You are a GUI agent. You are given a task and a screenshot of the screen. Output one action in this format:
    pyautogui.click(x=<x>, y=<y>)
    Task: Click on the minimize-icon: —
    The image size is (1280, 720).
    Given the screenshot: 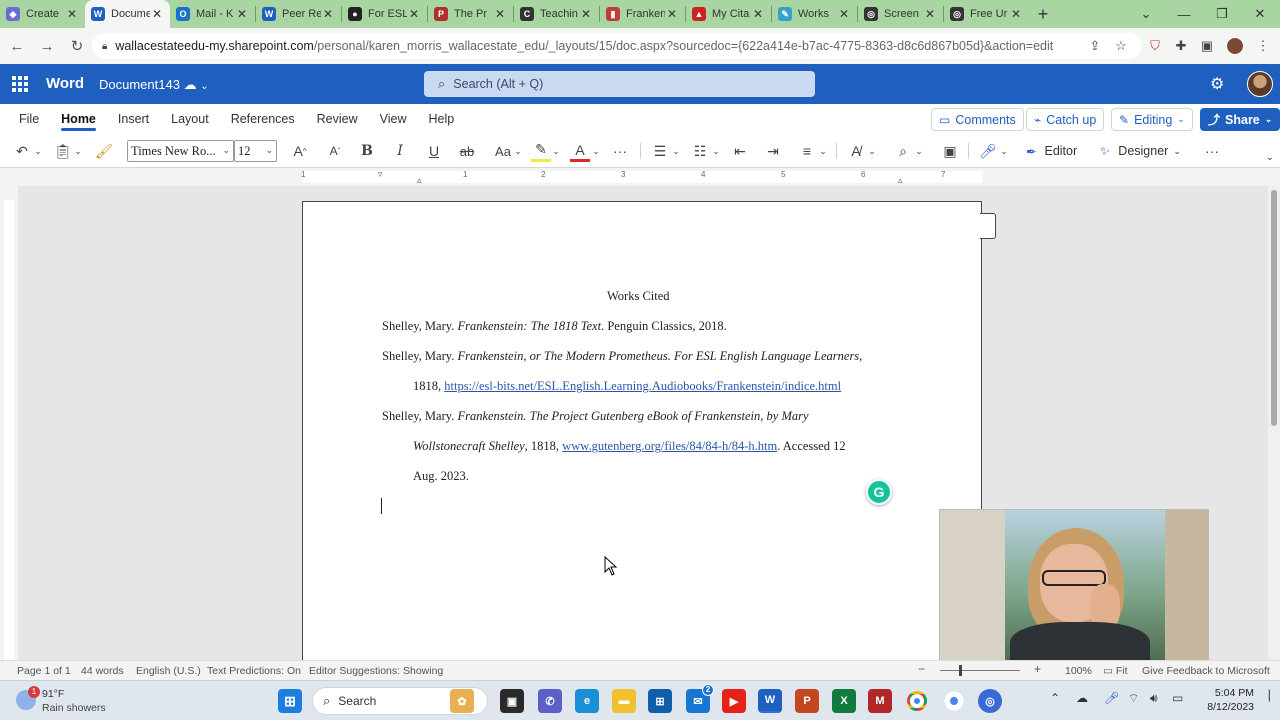 What is the action you would take?
    pyautogui.click(x=1184, y=14)
    